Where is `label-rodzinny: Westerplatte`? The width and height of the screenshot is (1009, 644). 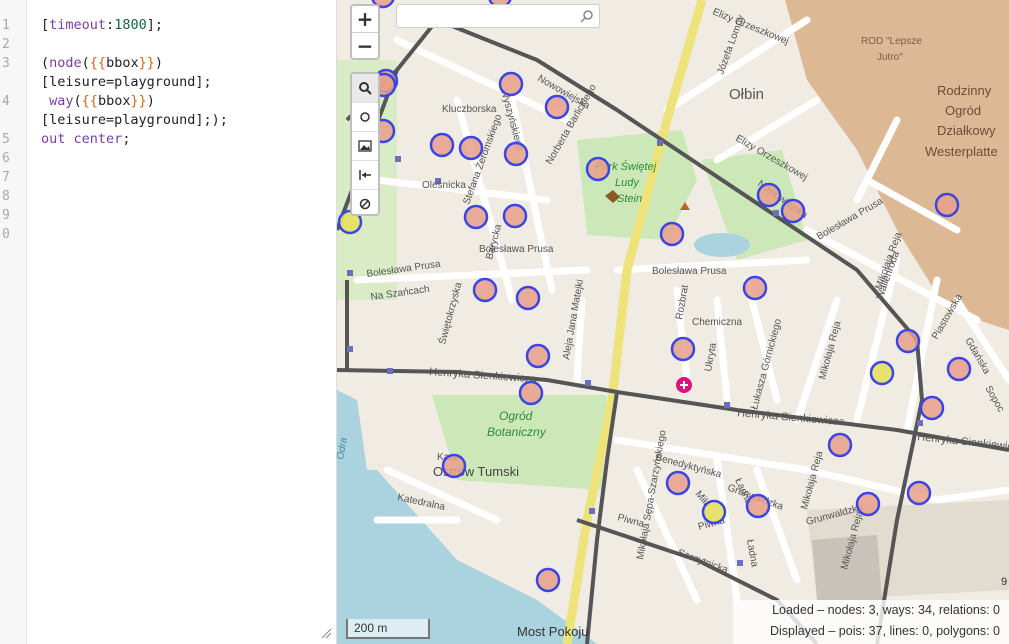 label-rodzinny: Westerplatte is located at coordinates (961, 151).